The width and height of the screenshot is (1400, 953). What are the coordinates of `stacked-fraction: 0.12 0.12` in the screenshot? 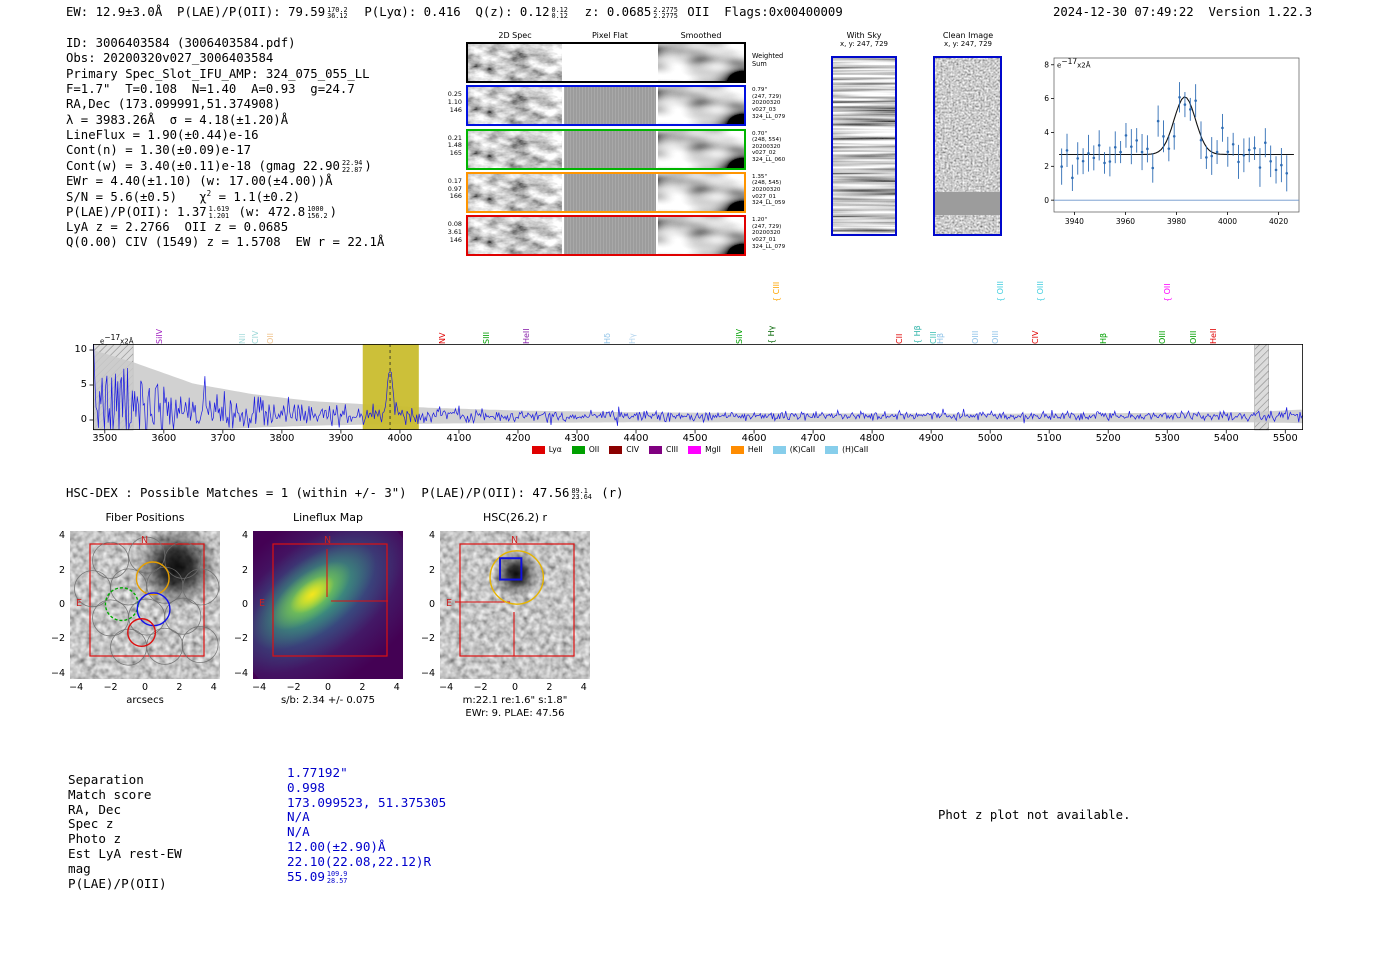 It's located at (559, 13).